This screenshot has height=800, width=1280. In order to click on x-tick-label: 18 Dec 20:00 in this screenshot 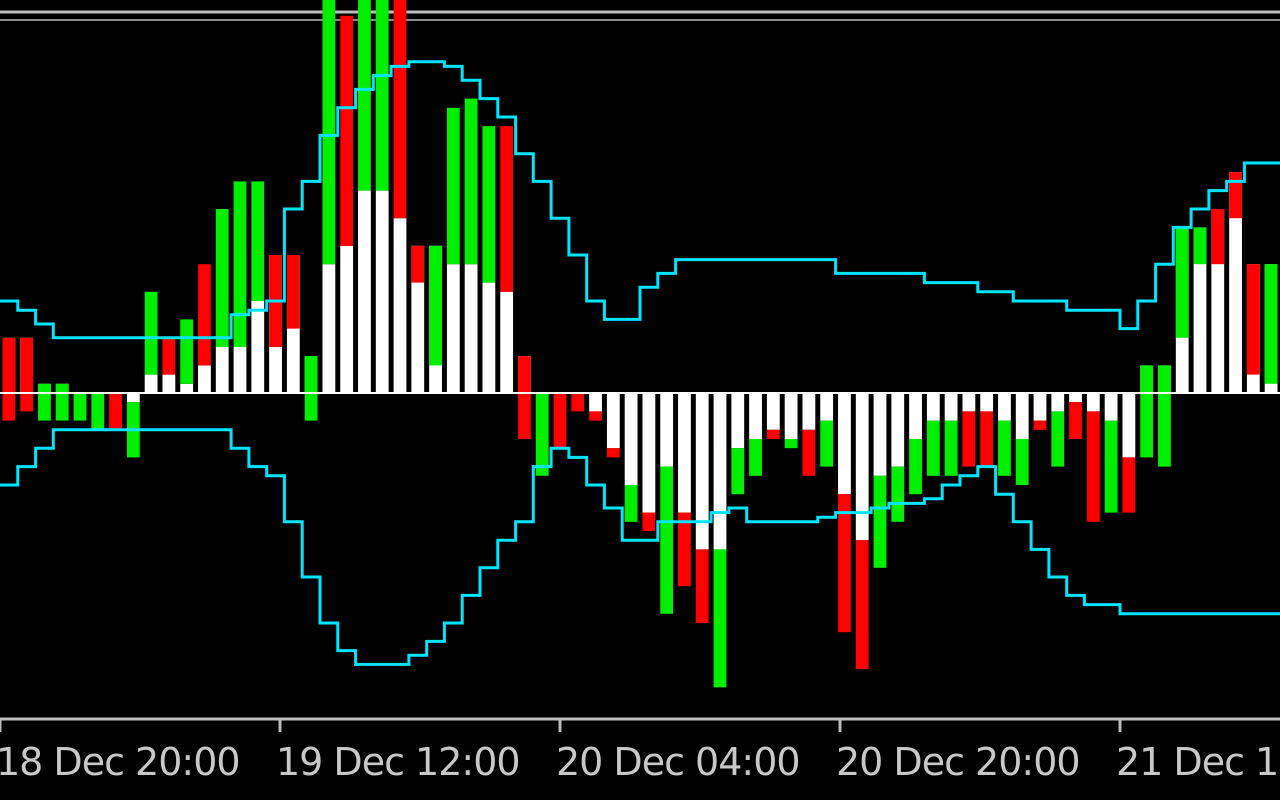, I will do `click(120, 762)`.